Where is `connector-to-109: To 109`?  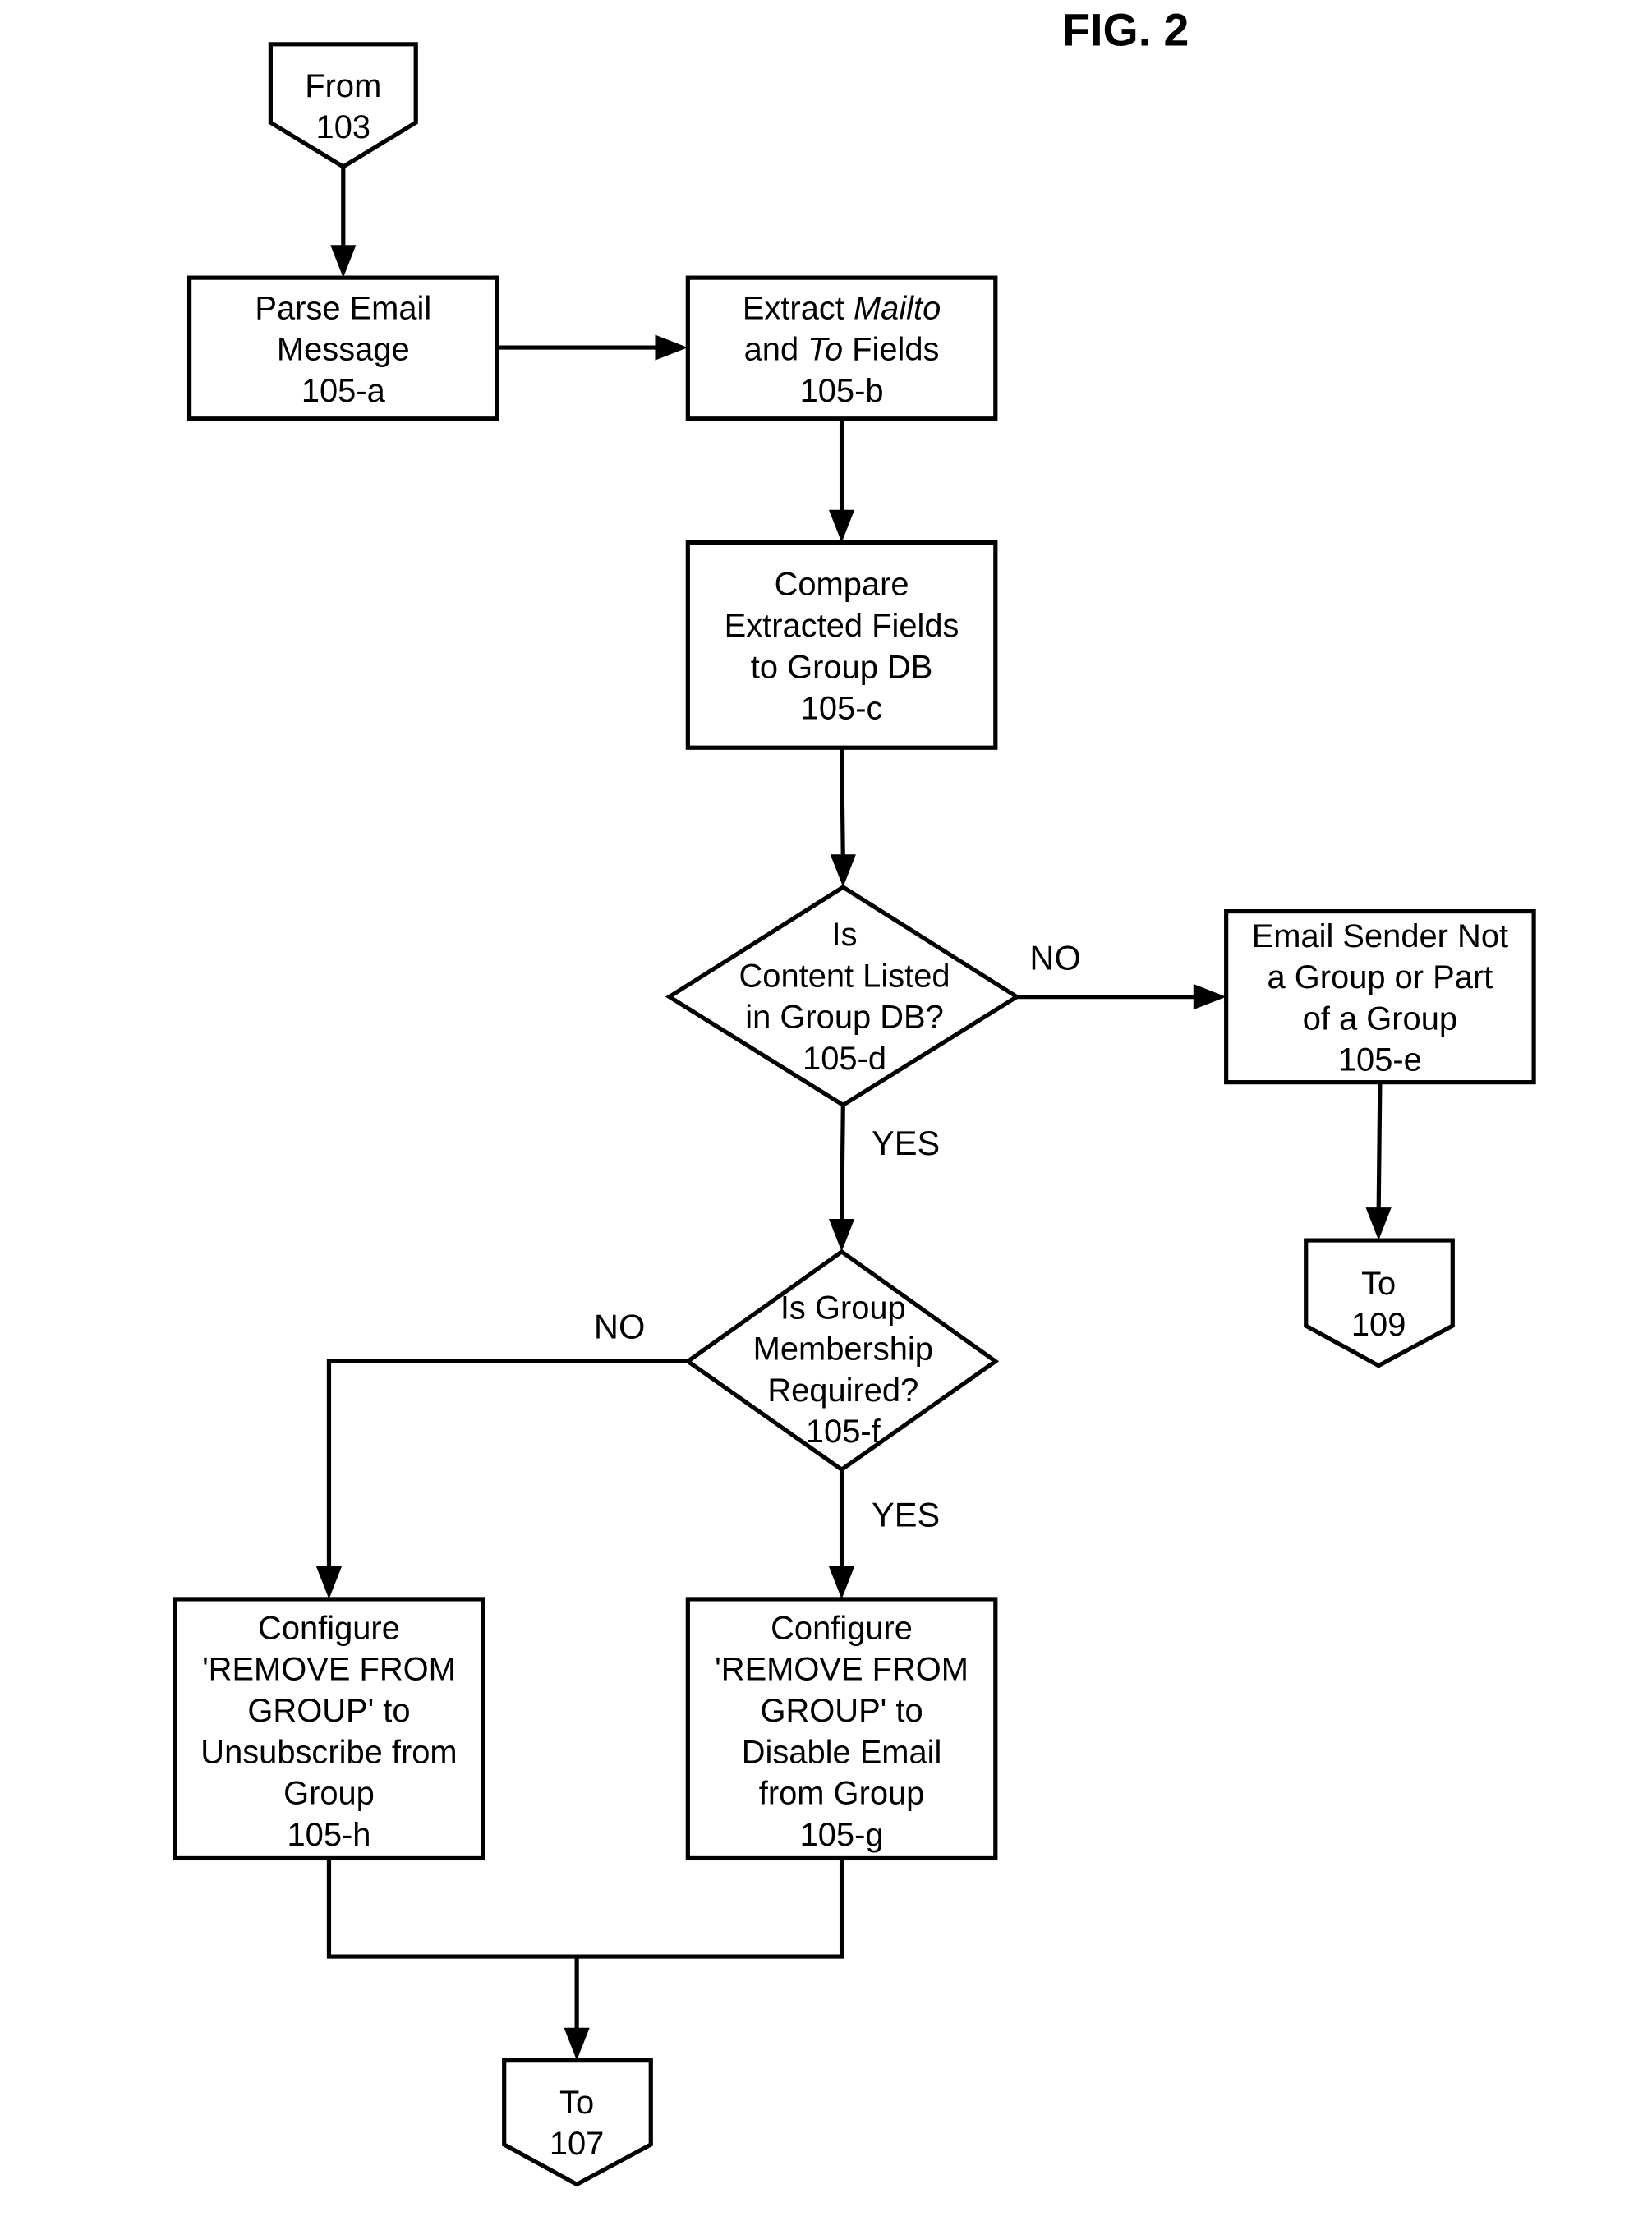 connector-to-109: To 109 is located at coordinates (1379, 1303).